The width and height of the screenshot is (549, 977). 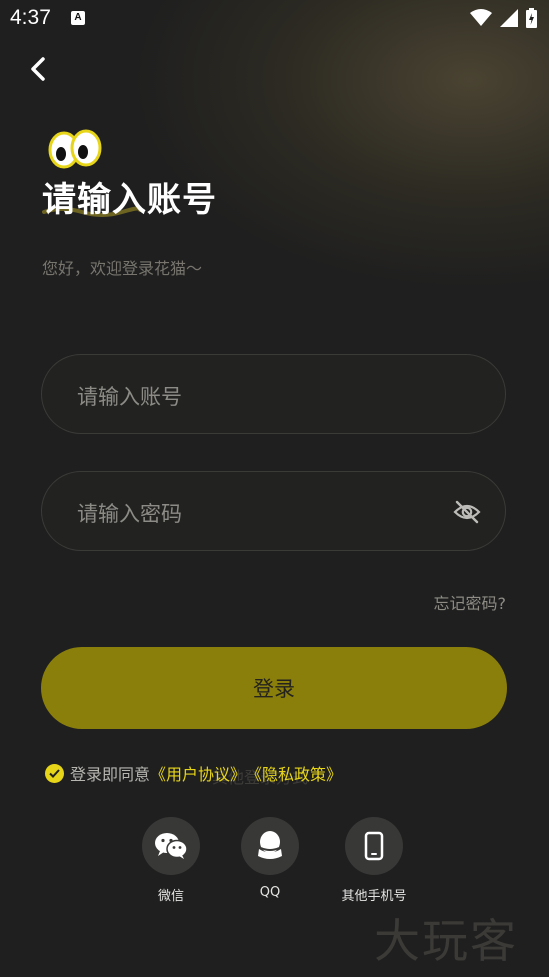 What do you see at coordinates (110, 774) in the screenshot?
I see `agreement-prefix: 登录即同意` at bounding box center [110, 774].